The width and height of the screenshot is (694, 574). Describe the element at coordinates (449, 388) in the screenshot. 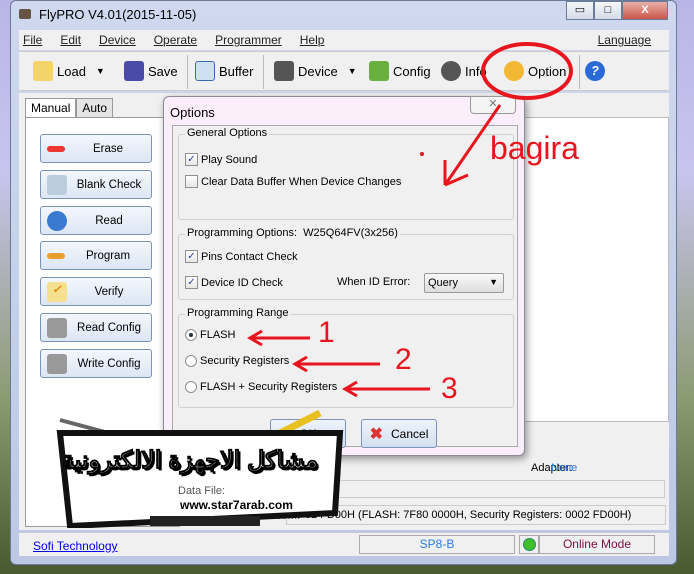

I see `annotation-number-3: 3` at that location.